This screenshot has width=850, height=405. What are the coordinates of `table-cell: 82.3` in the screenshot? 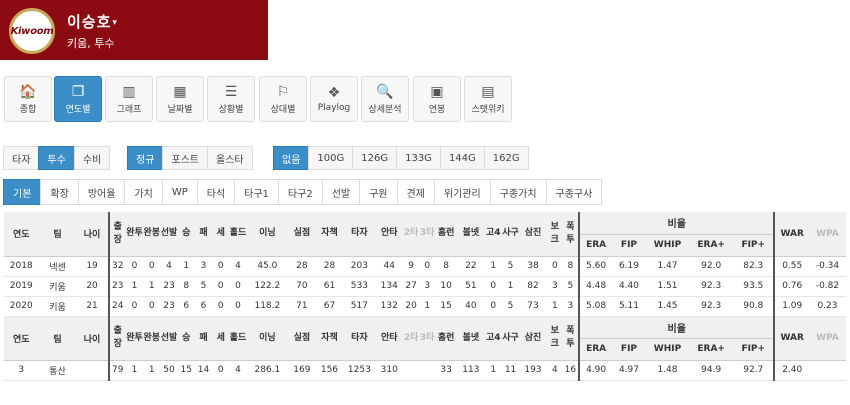 It's located at (754, 266).